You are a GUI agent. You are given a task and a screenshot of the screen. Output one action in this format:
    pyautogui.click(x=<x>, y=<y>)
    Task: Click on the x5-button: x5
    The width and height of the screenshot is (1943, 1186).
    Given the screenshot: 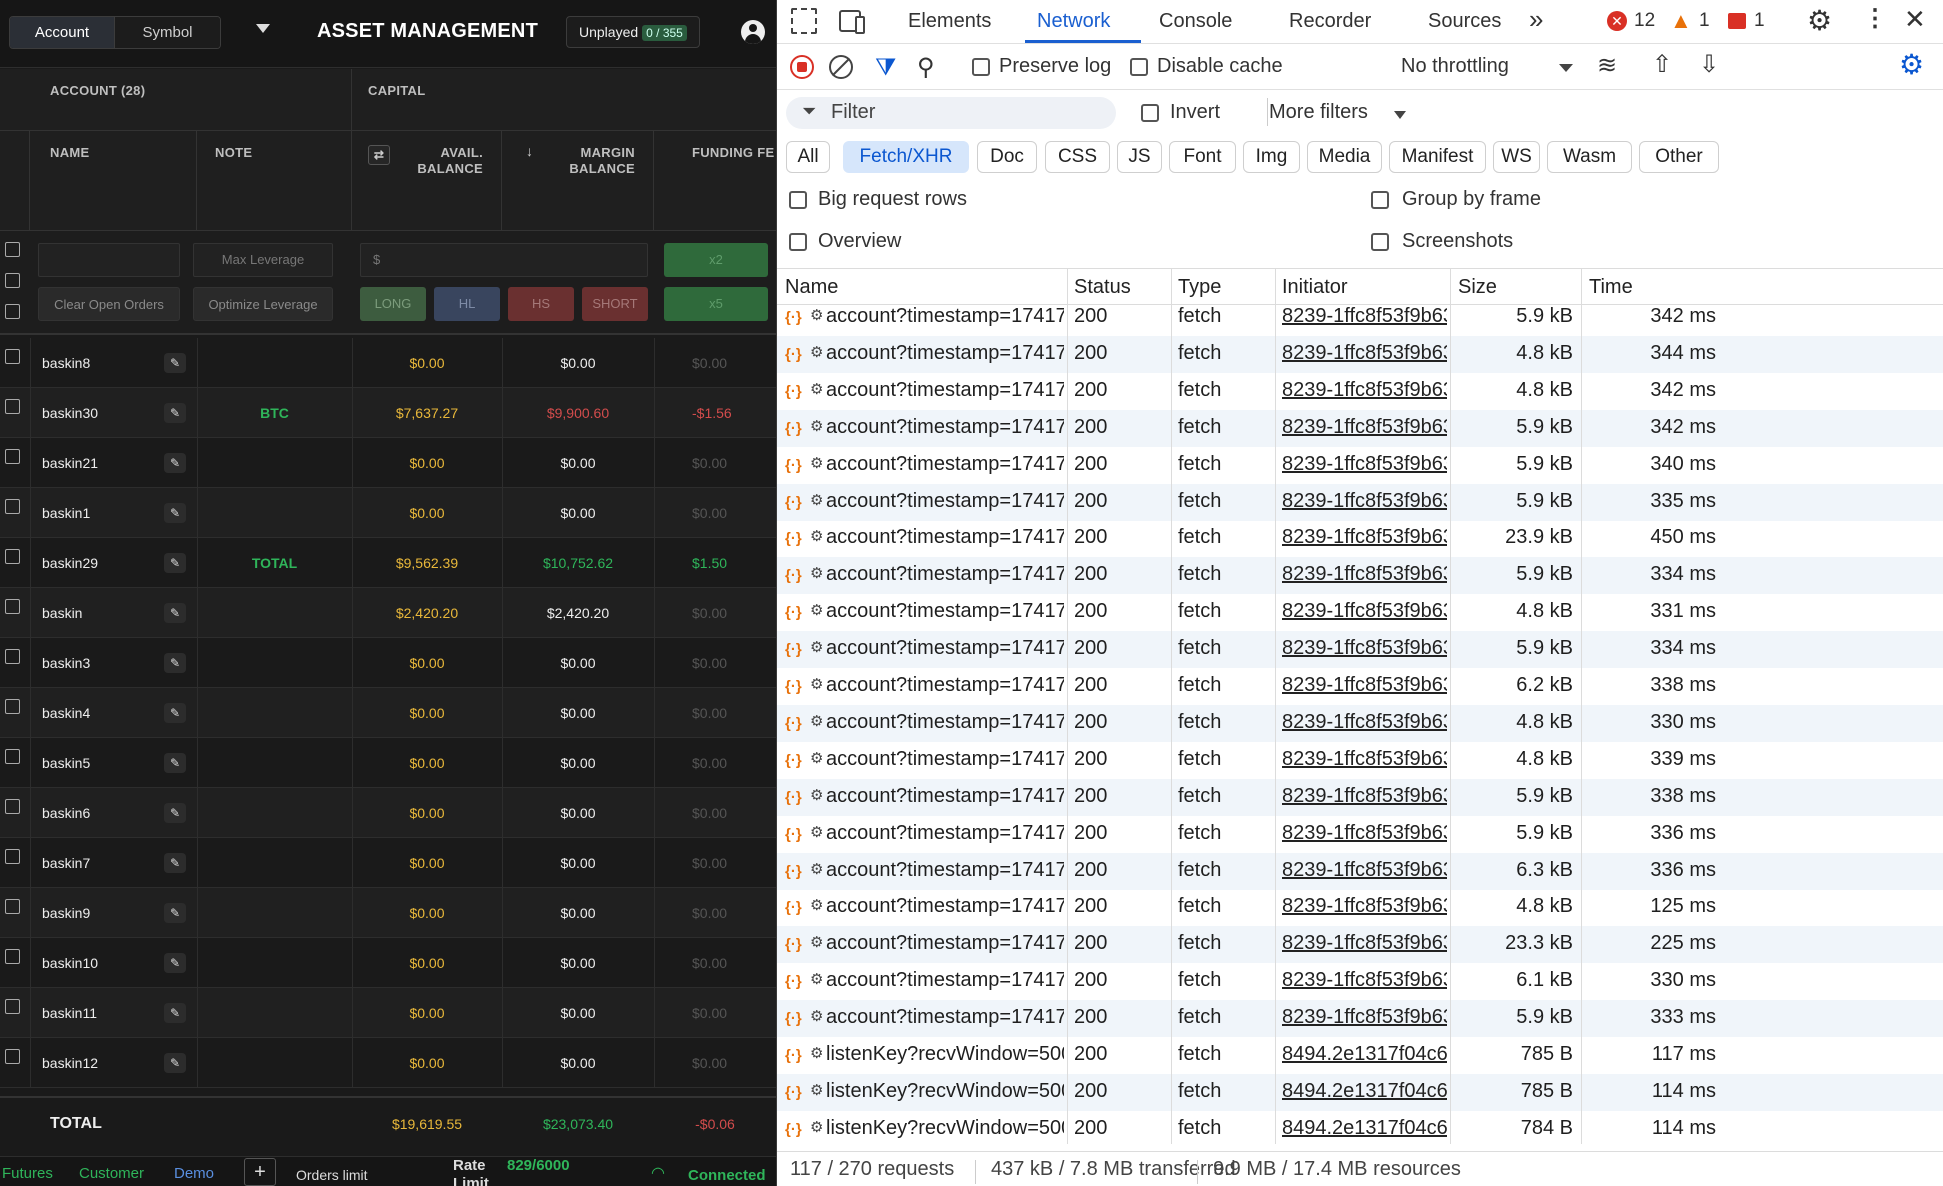 What is the action you would take?
    pyautogui.click(x=716, y=304)
    